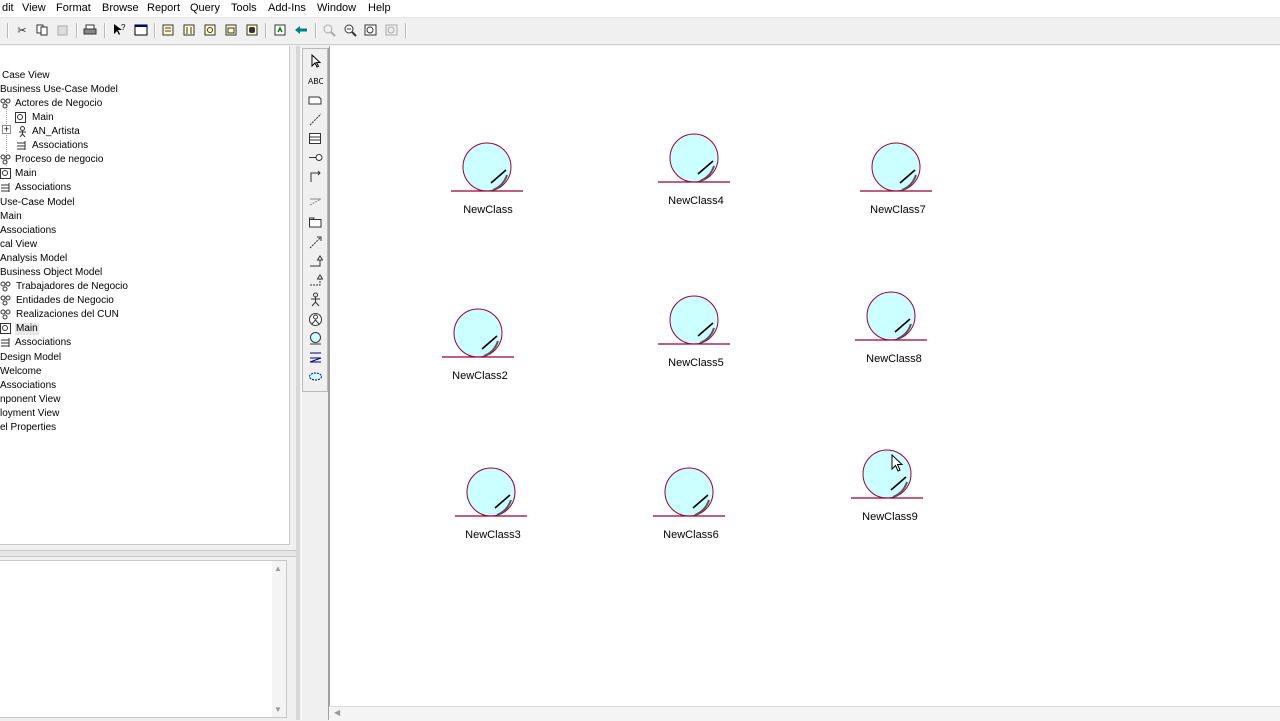  I want to click on anchor-note-icon, so click(315, 119).